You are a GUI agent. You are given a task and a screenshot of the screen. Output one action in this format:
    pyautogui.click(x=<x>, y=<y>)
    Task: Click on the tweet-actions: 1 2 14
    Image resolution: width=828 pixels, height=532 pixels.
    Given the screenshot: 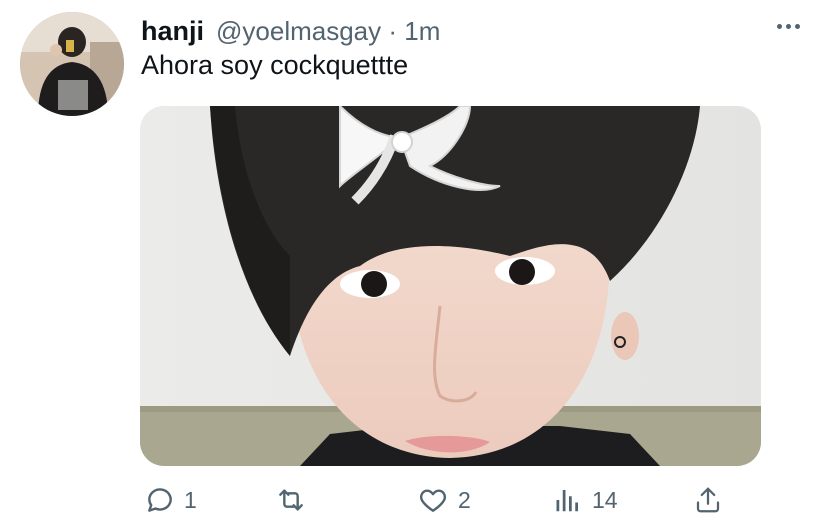 What is the action you would take?
    pyautogui.click(x=440, y=500)
    